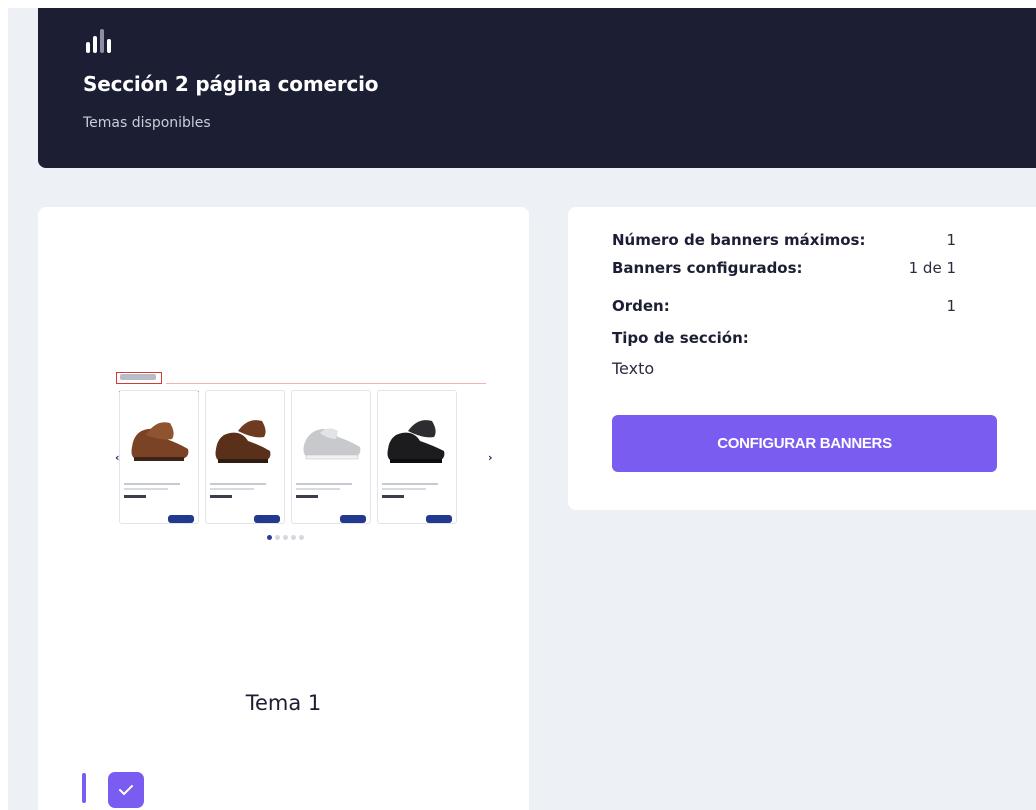 This screenshot has height=810, width=1036. What do you see at coordinates (680, 338) in the screenshot?
I see `section-type-label: Tipo de sección:` at bounding box center [680, 338].